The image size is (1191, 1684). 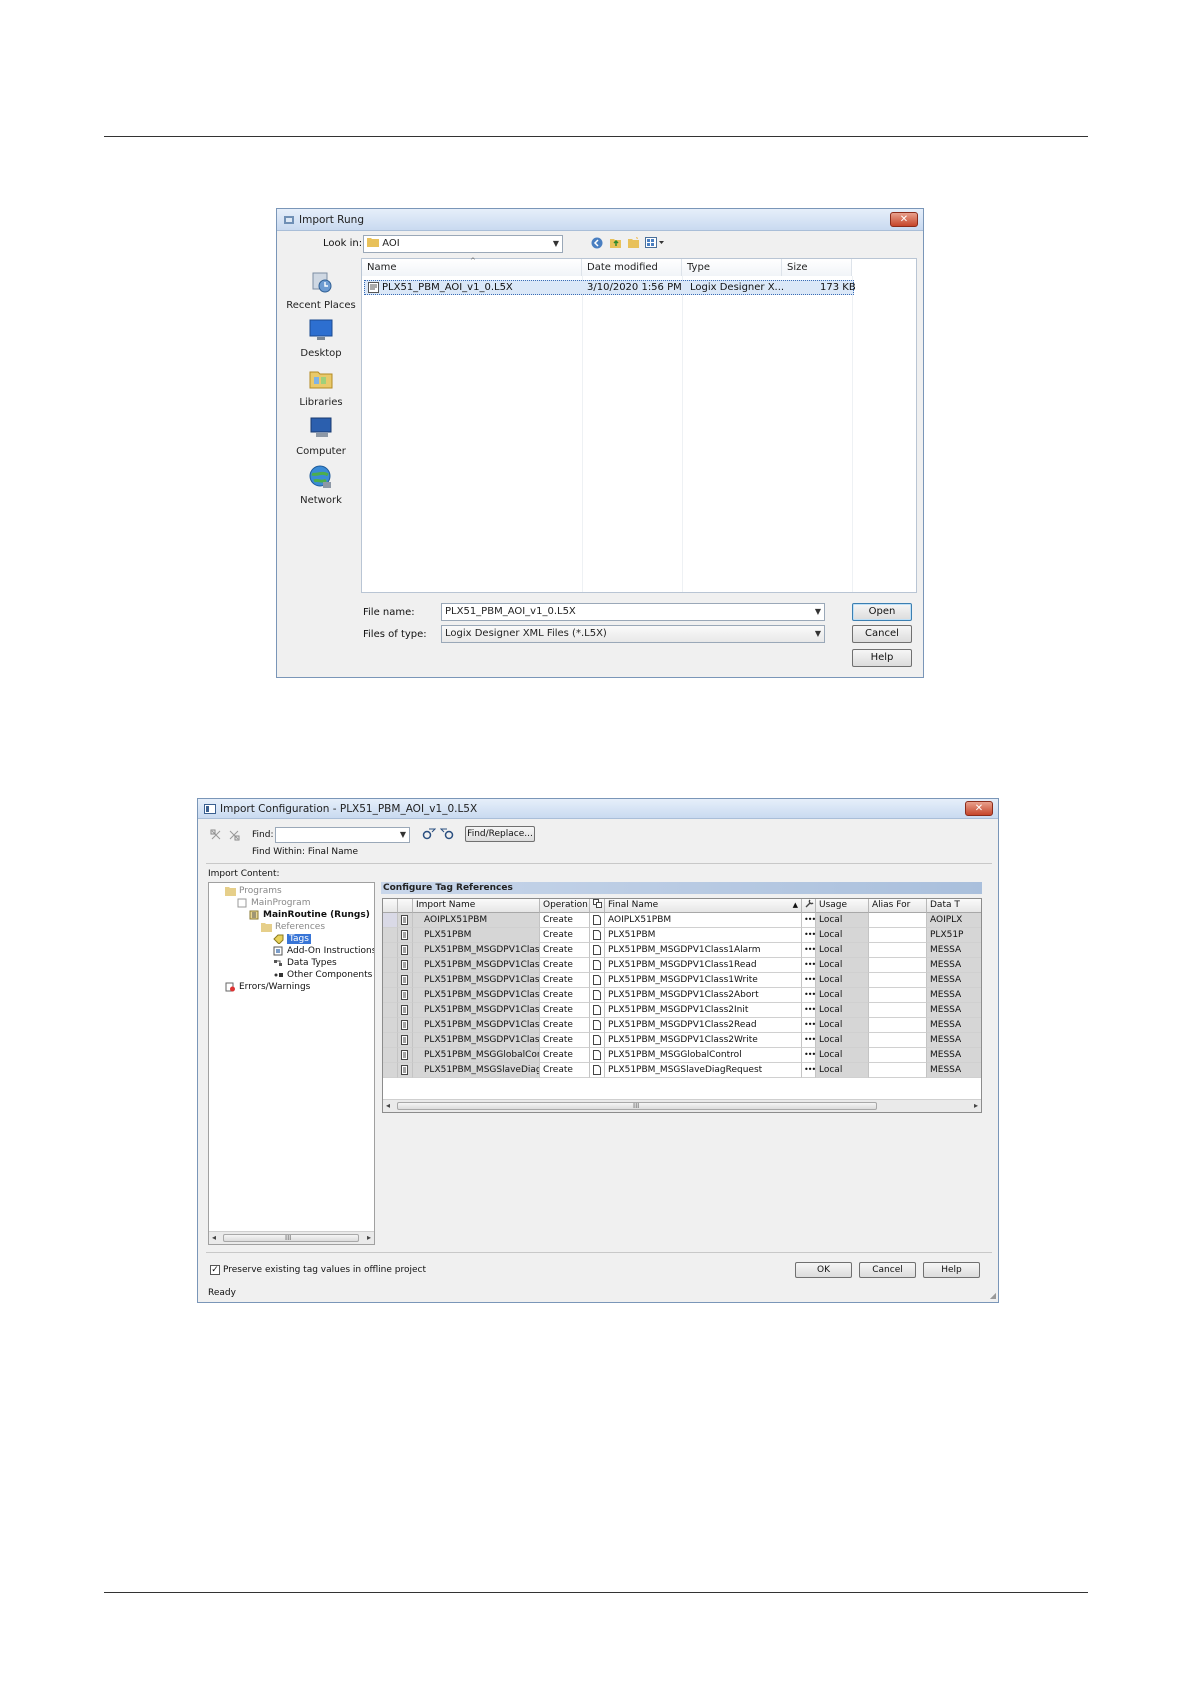 I want to click on tree-horizontal-scrollbar: ◂ III ▸, so click(x=291, y=1237).